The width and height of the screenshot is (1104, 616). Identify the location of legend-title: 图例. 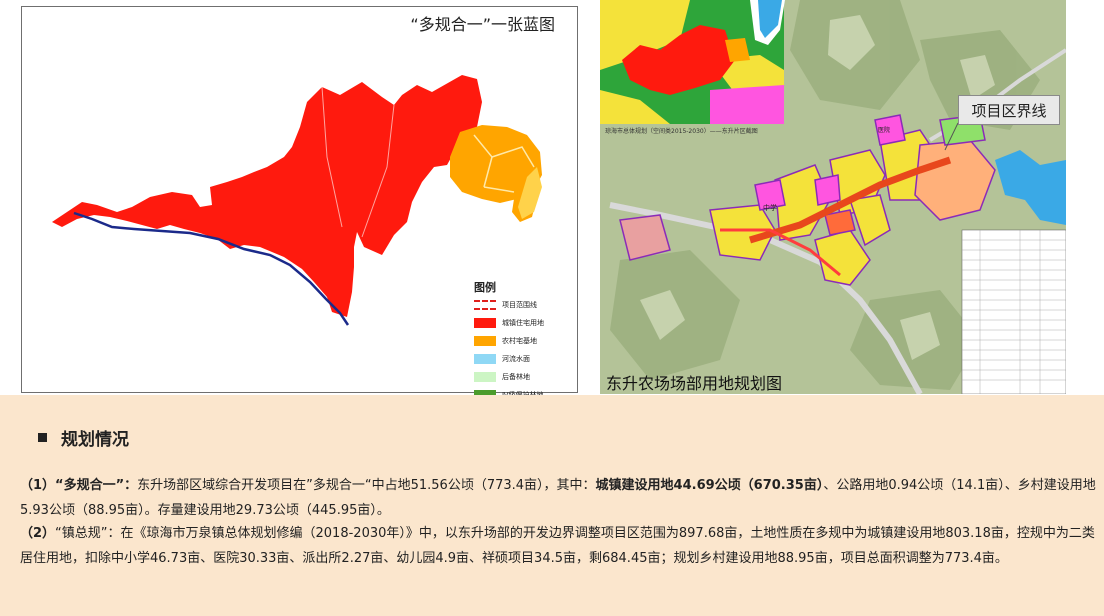
(485, 287).